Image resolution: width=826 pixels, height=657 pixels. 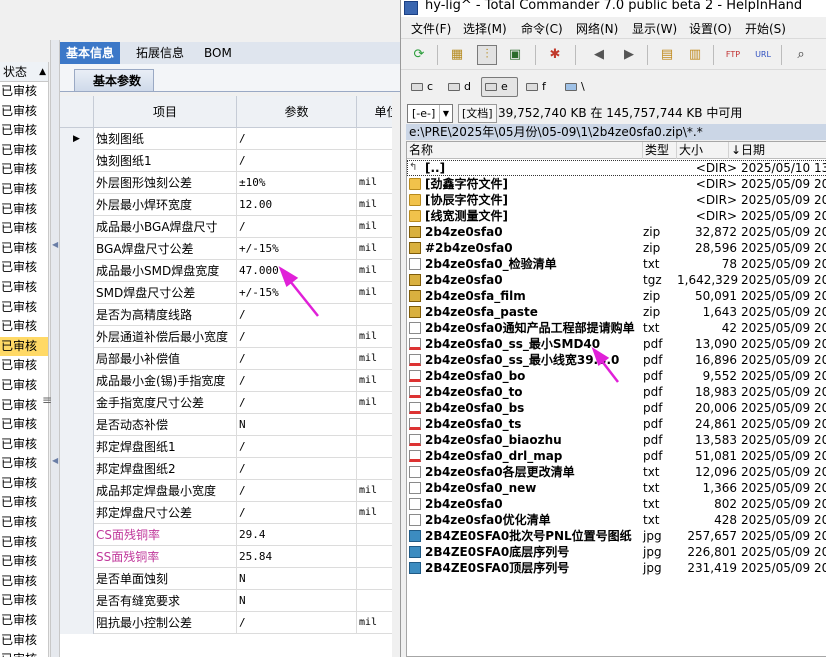 What do you see at coordinates (616, 552) in the screenshot?
I see `file-row: 2B4ZE0SFA0底层序列号 jpg 226,801 2025/05/09 20:0` at bounding box center [616, 552].